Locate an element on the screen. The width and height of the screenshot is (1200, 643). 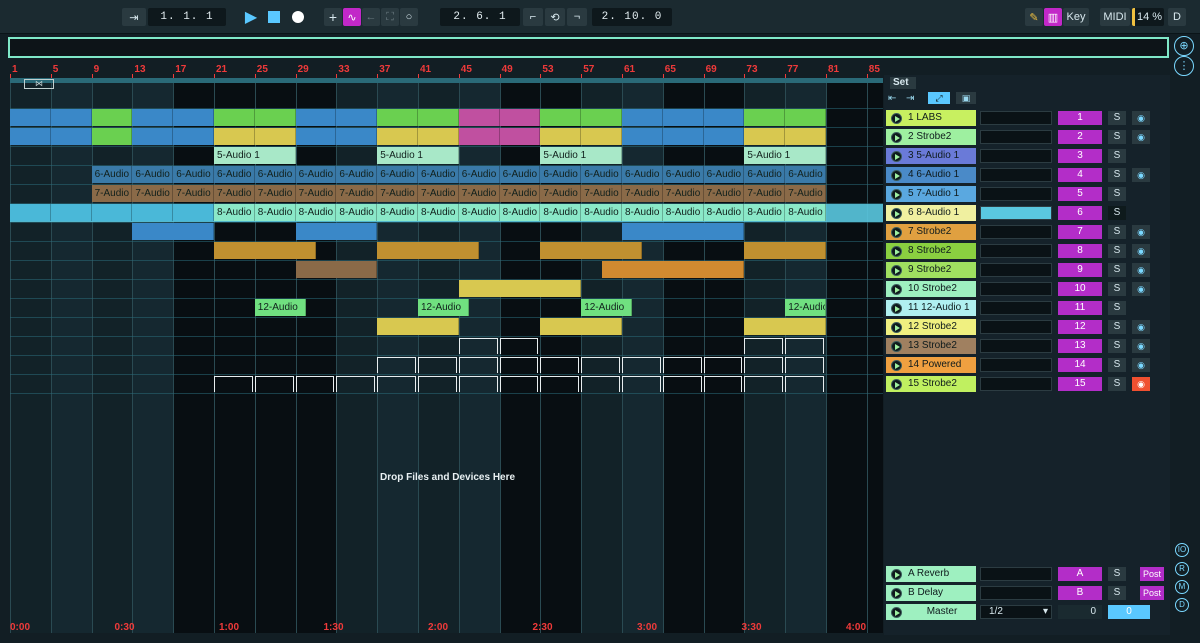
zoom-icon: ⊕ is located at coordinates (1184, 46).